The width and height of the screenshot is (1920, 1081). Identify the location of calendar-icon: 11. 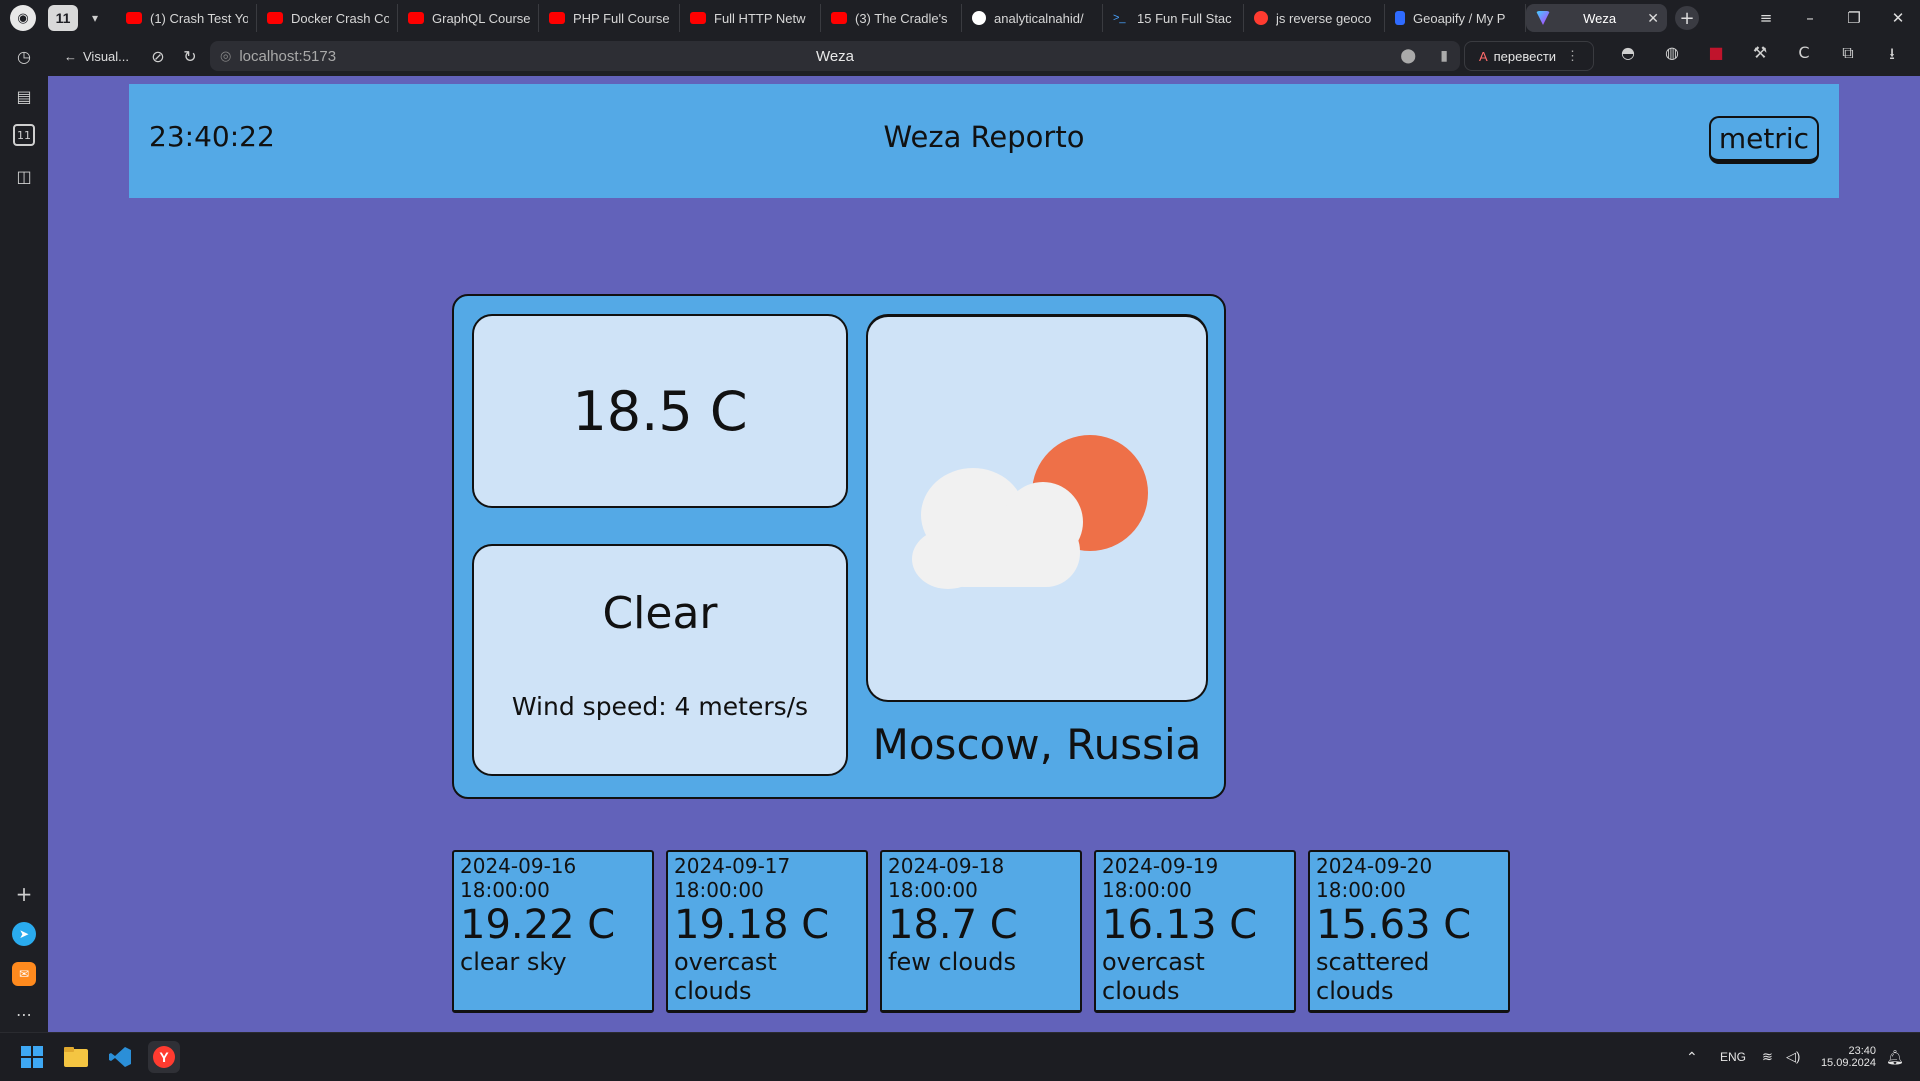
(24, 135).